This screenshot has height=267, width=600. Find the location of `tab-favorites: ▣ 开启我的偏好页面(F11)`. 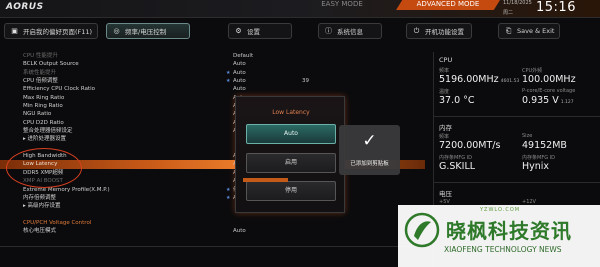

tab-favorites: ▣ 开启我的偏好页面(F11) is located at coordinates (51, 31).